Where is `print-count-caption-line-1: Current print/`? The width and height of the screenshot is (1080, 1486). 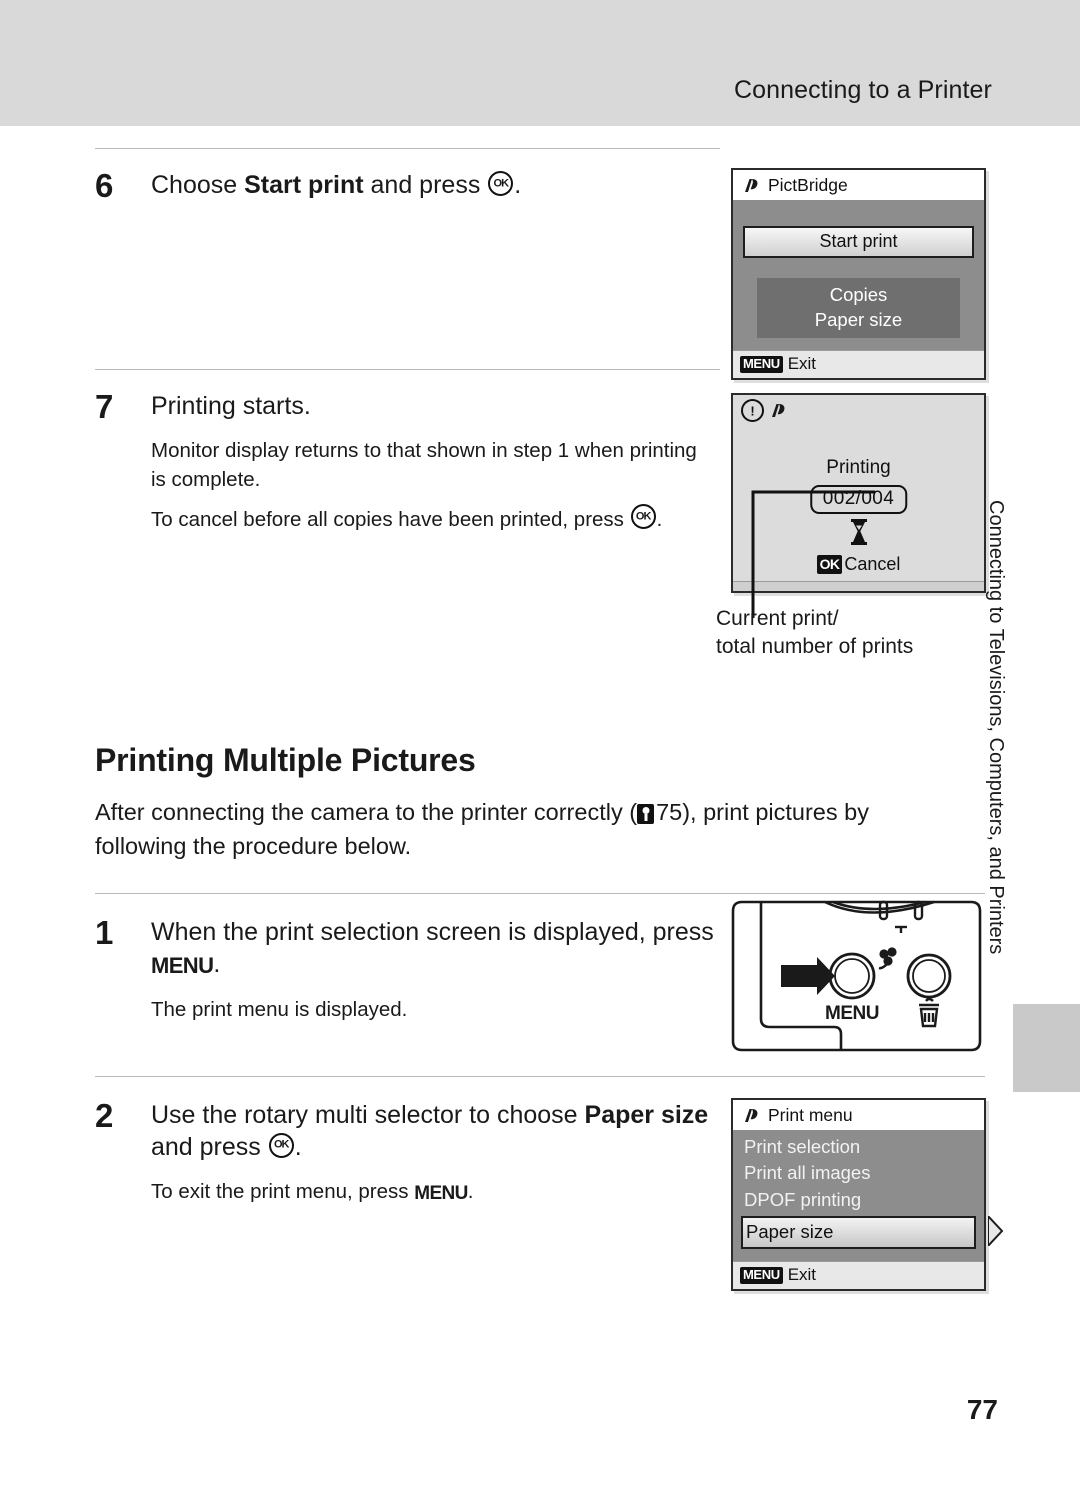 print-count-caption-line-1: Current print/ is located at coordinates (777, 618).